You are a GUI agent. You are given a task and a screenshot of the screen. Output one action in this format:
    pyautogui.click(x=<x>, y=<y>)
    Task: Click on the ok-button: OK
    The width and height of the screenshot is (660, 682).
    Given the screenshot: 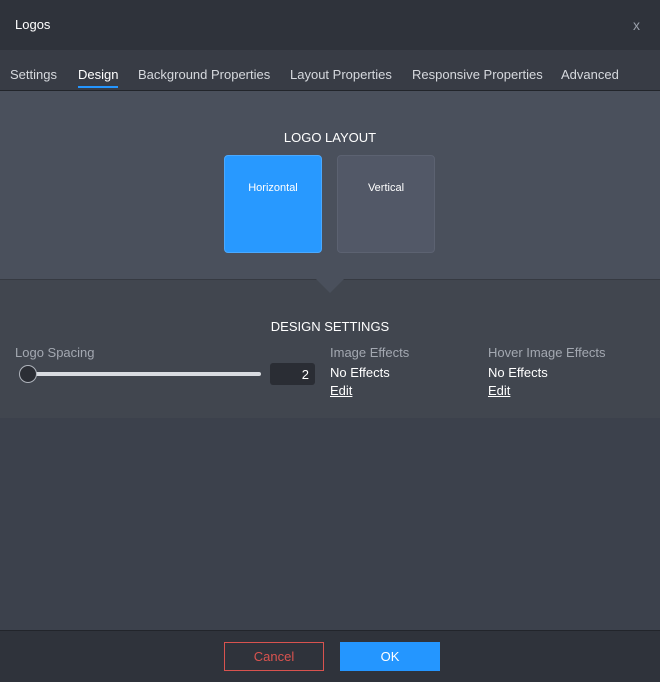 What is the action you would take?
    pyautogui.click(x=390, y=656)
    